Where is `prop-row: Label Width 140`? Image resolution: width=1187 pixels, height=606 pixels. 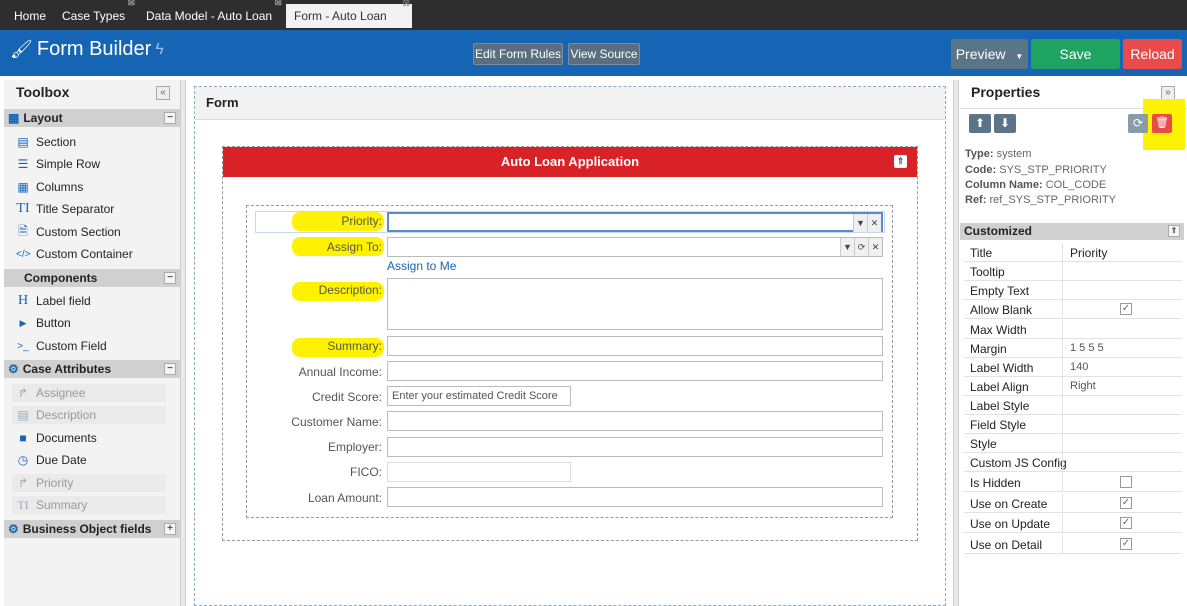 prop-row: Label Width 140 is located at coordinates (1073, 367).